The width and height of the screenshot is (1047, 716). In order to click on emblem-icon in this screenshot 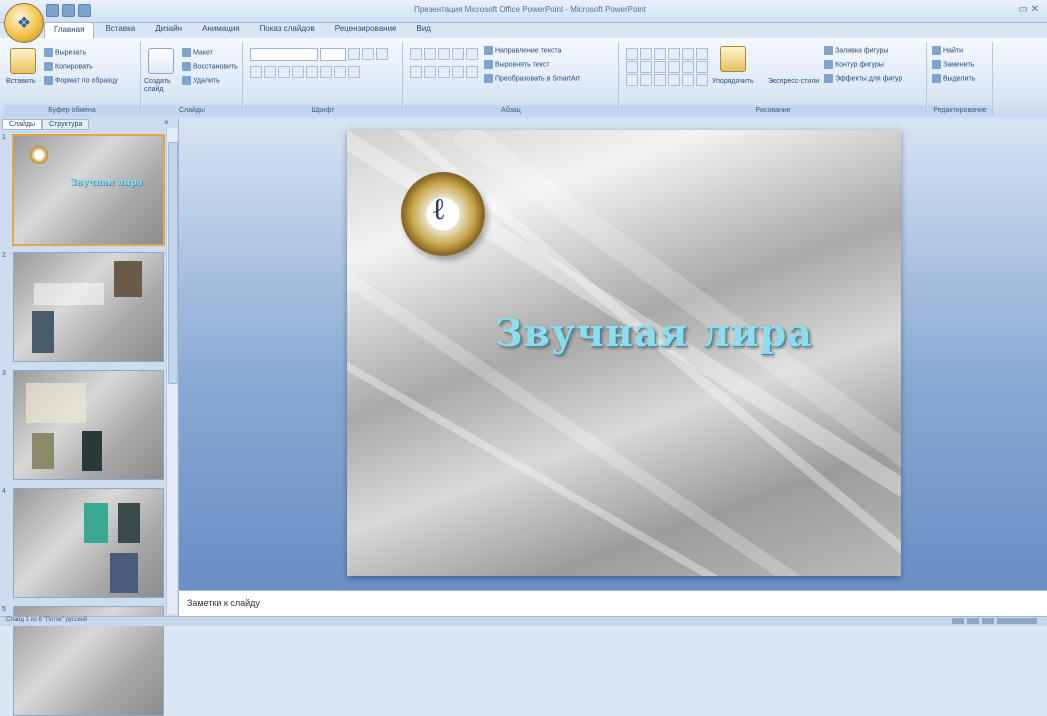, I will do `click(39, 155)`.